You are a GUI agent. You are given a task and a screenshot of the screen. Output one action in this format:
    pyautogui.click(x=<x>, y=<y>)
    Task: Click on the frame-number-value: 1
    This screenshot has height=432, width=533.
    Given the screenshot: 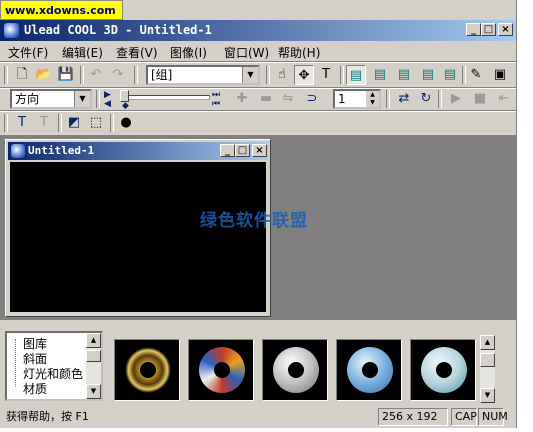 What is the action you would take?
    pyautogui.click(x=342, y=99)
    